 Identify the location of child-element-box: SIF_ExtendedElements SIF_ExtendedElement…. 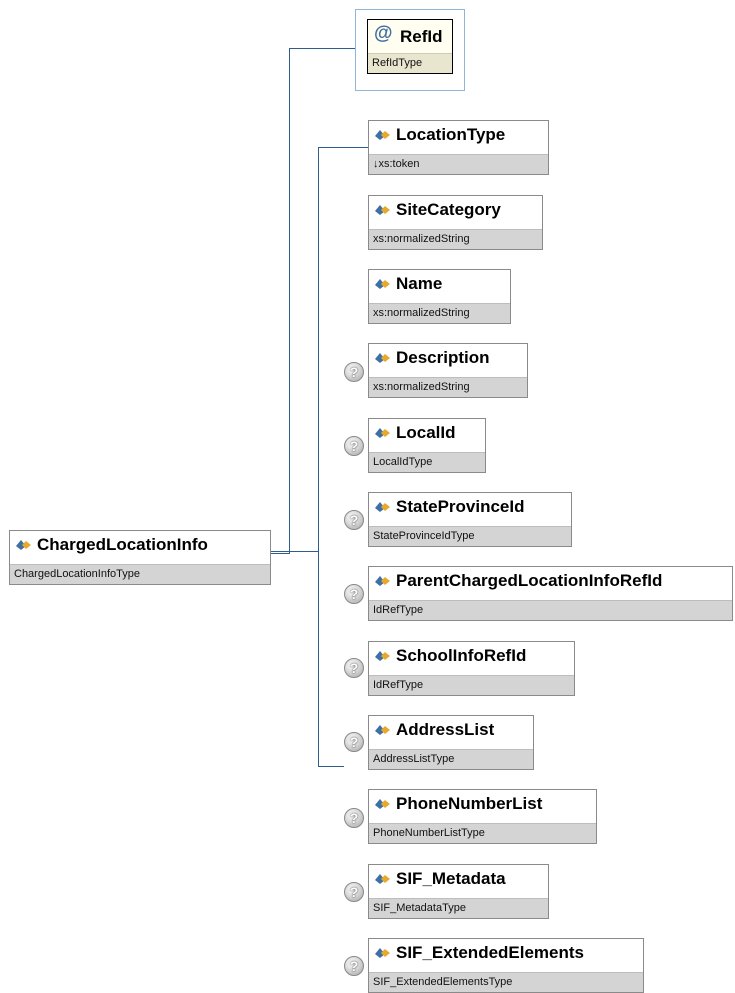
(506, 965).